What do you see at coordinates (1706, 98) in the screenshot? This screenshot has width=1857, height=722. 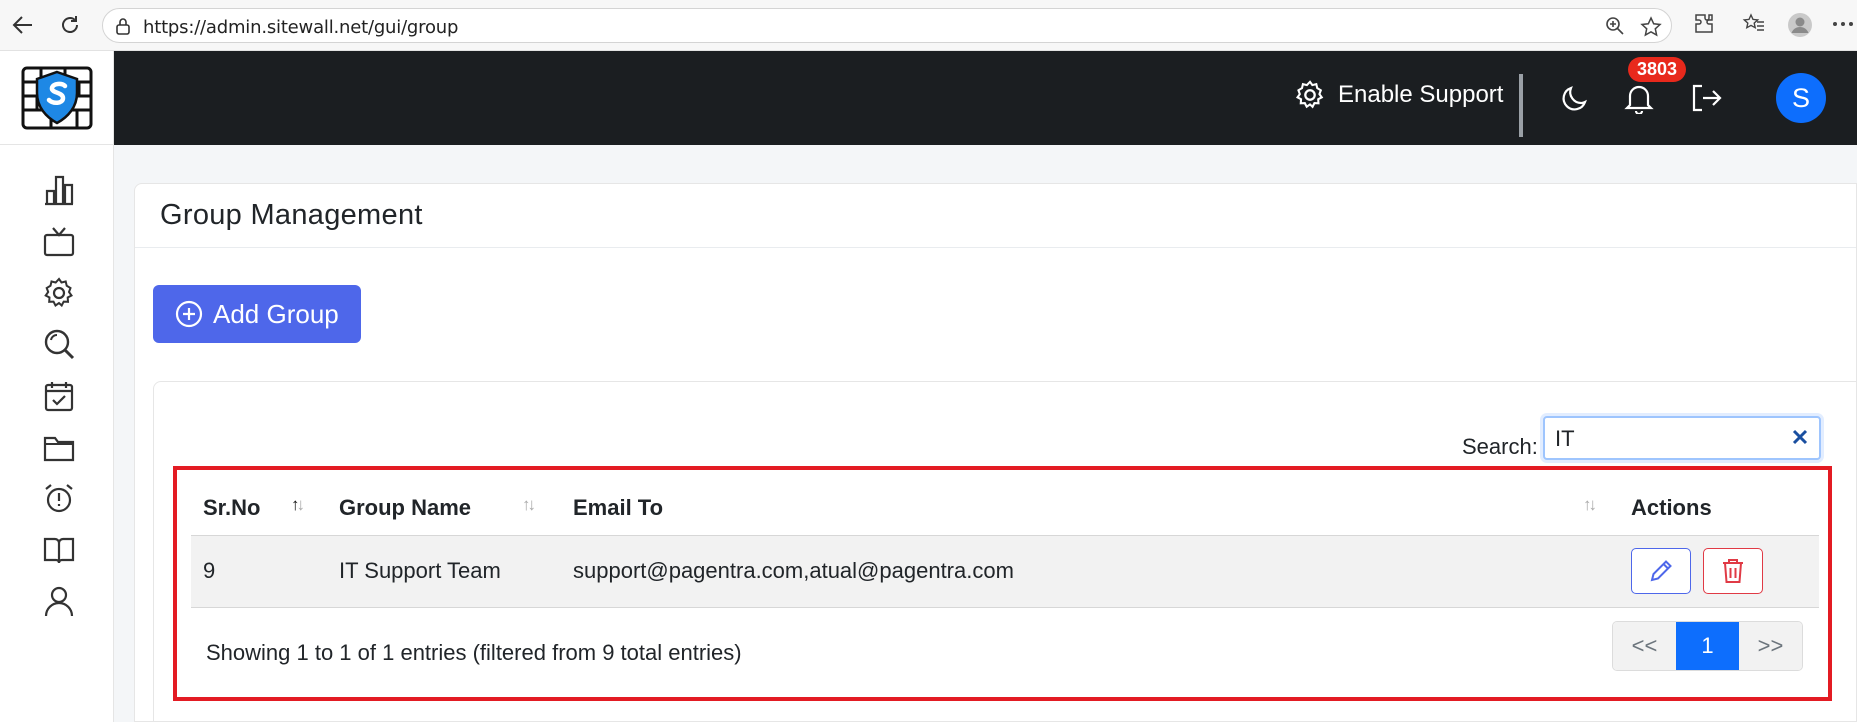 I see `logout-icon` at bounding box center [1706, 98].